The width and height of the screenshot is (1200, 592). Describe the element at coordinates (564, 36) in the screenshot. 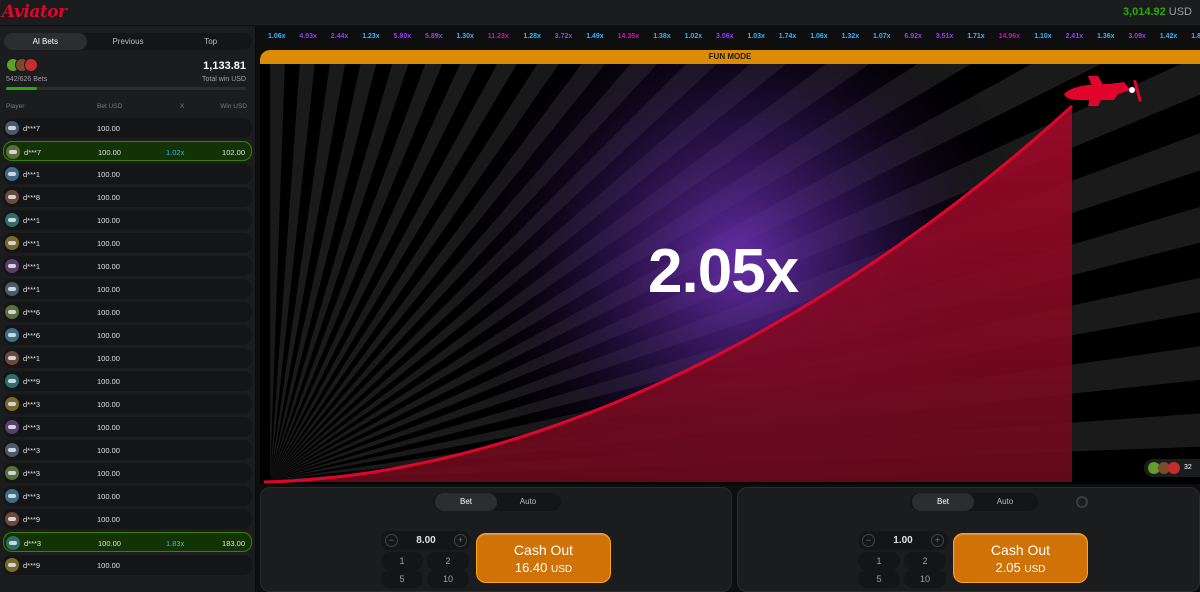

I see `history-multiplier: 3.72x` at that location.